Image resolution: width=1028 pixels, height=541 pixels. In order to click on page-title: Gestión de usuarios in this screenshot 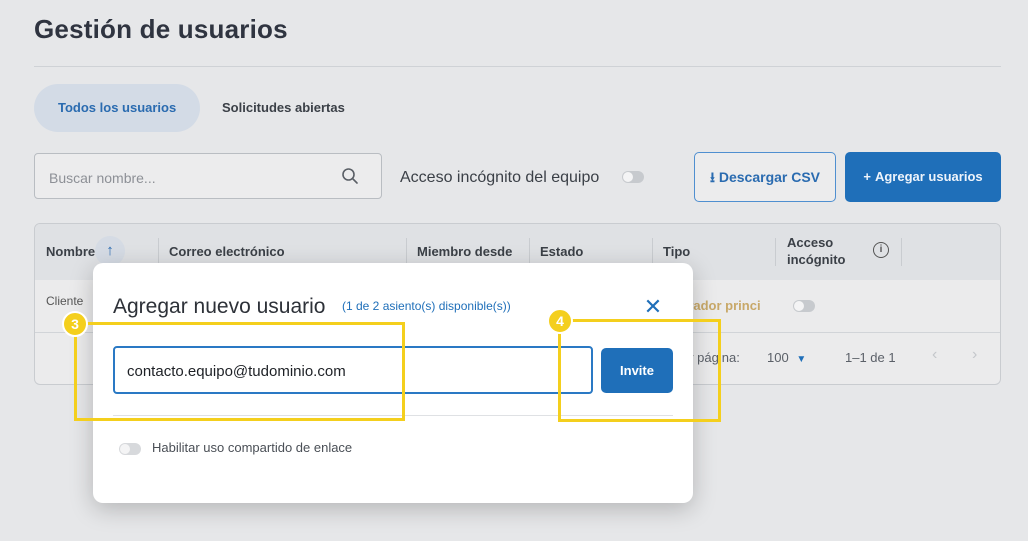, I will do `click(161, 29)`.